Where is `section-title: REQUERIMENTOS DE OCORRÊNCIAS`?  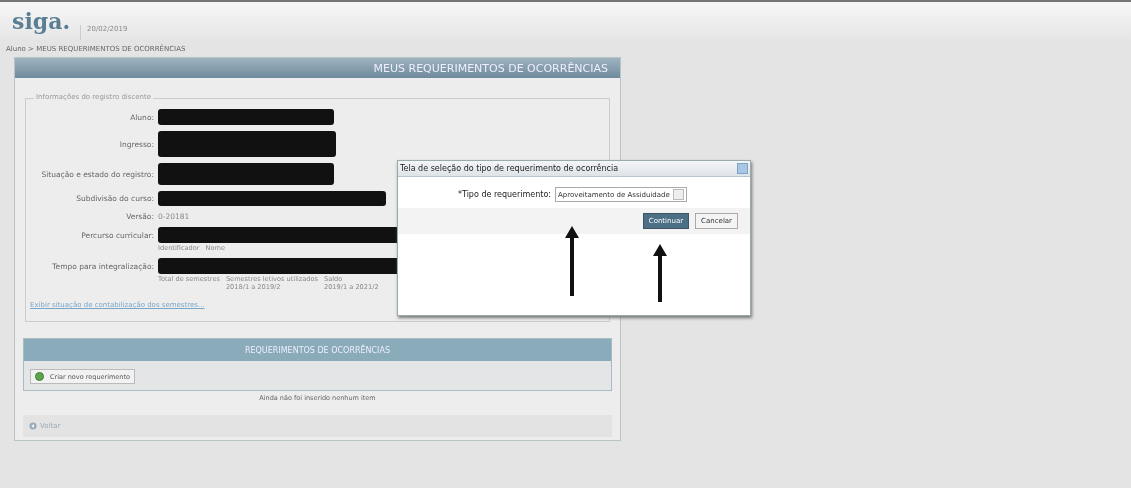
section-title: REQUERIMENTOS DE OCORRÊNCIAS is located at coordinates (317, 350).